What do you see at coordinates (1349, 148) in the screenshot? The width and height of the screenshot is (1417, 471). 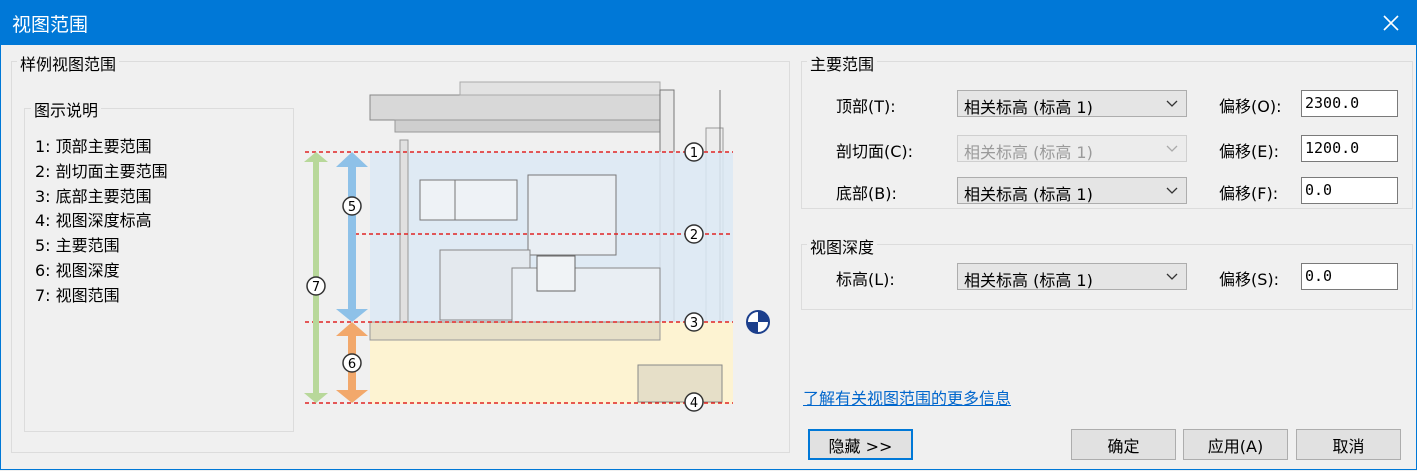 I see `cut-plane-offset-input: 1200.0` at bounding box center [1349, 148].